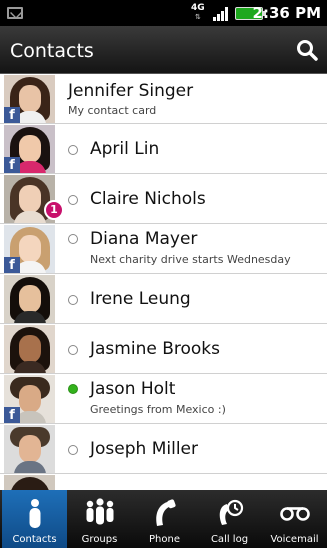  Describe the element at coordinates (144, 239) in the screenshot. I see `contact-name: Diana Mayer` at that location.